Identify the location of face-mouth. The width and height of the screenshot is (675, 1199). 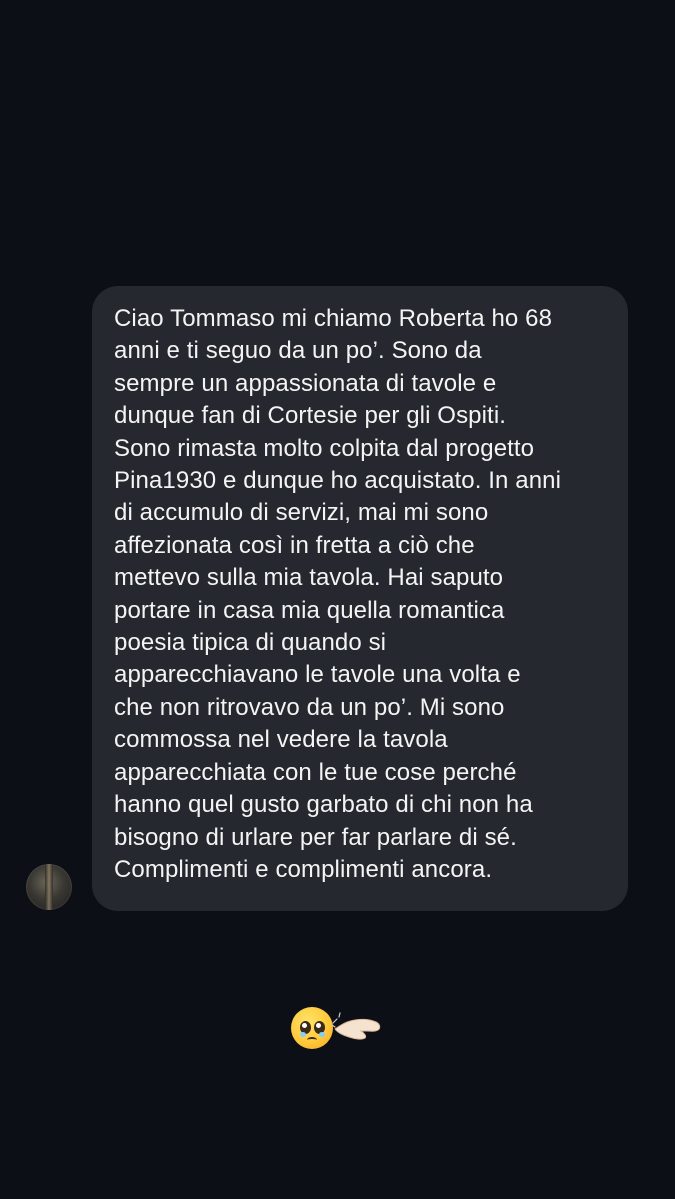
(312, 1040).